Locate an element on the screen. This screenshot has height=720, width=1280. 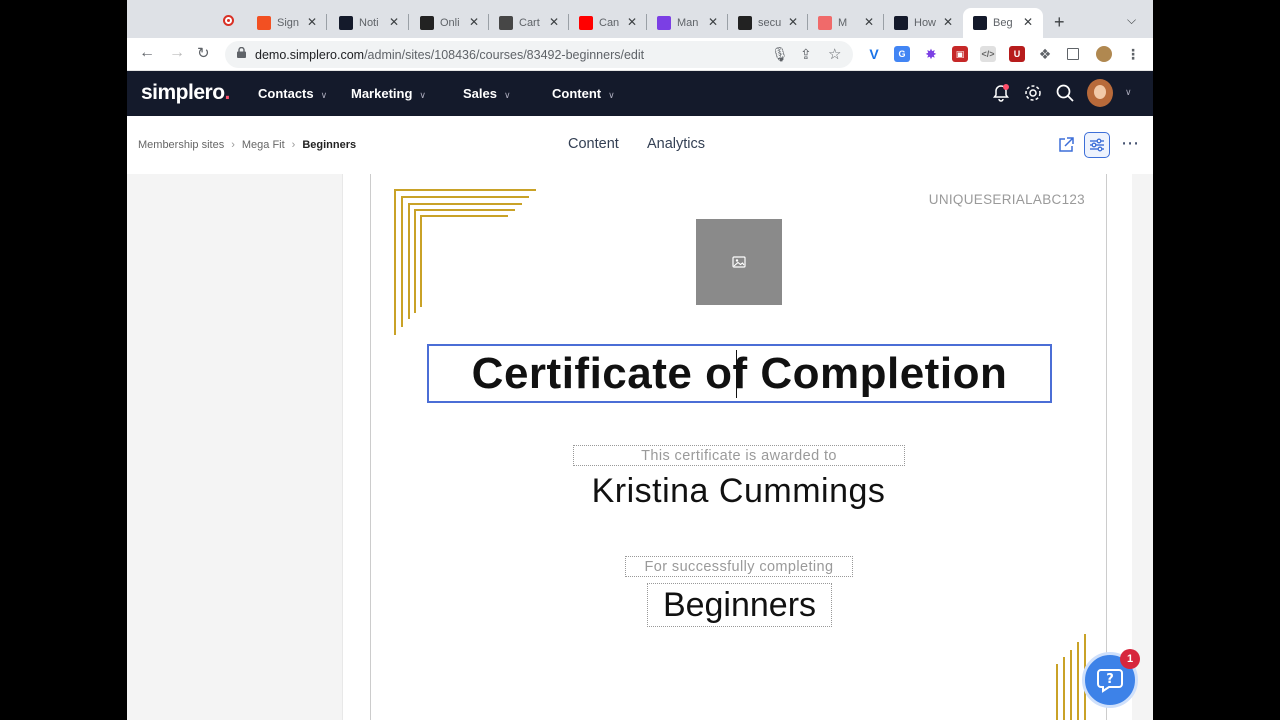
chevron-right-icon: › is located at coordinates (233, 145).